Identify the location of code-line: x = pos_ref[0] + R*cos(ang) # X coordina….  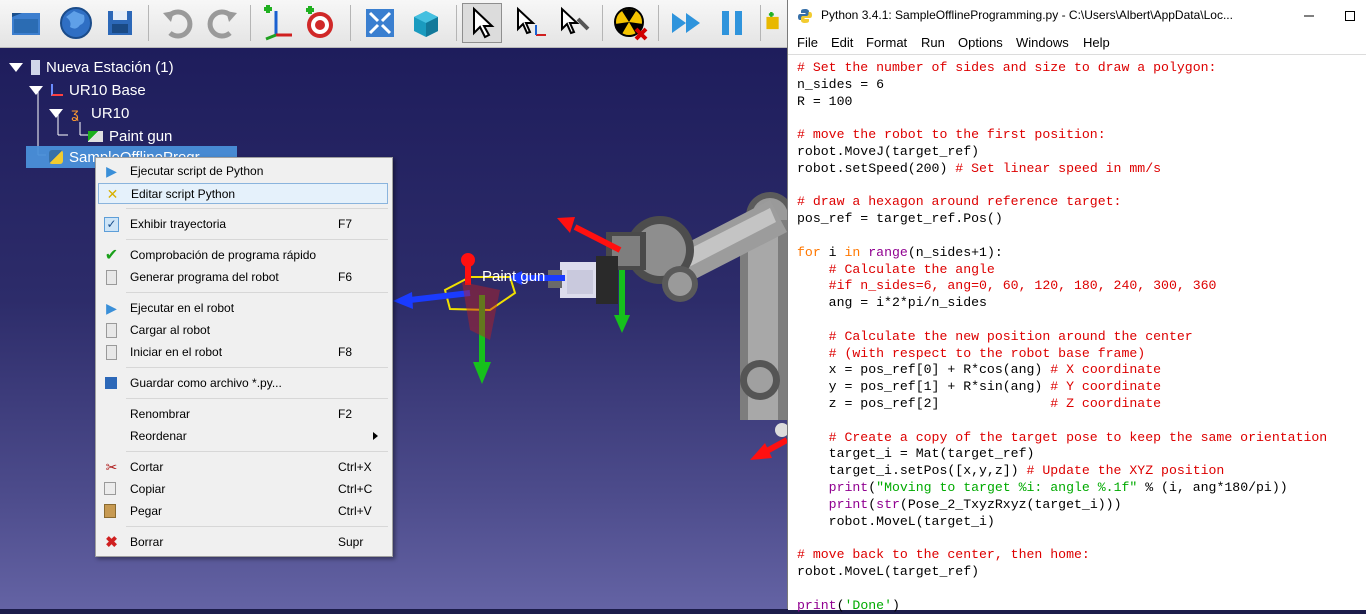
(979, 369).